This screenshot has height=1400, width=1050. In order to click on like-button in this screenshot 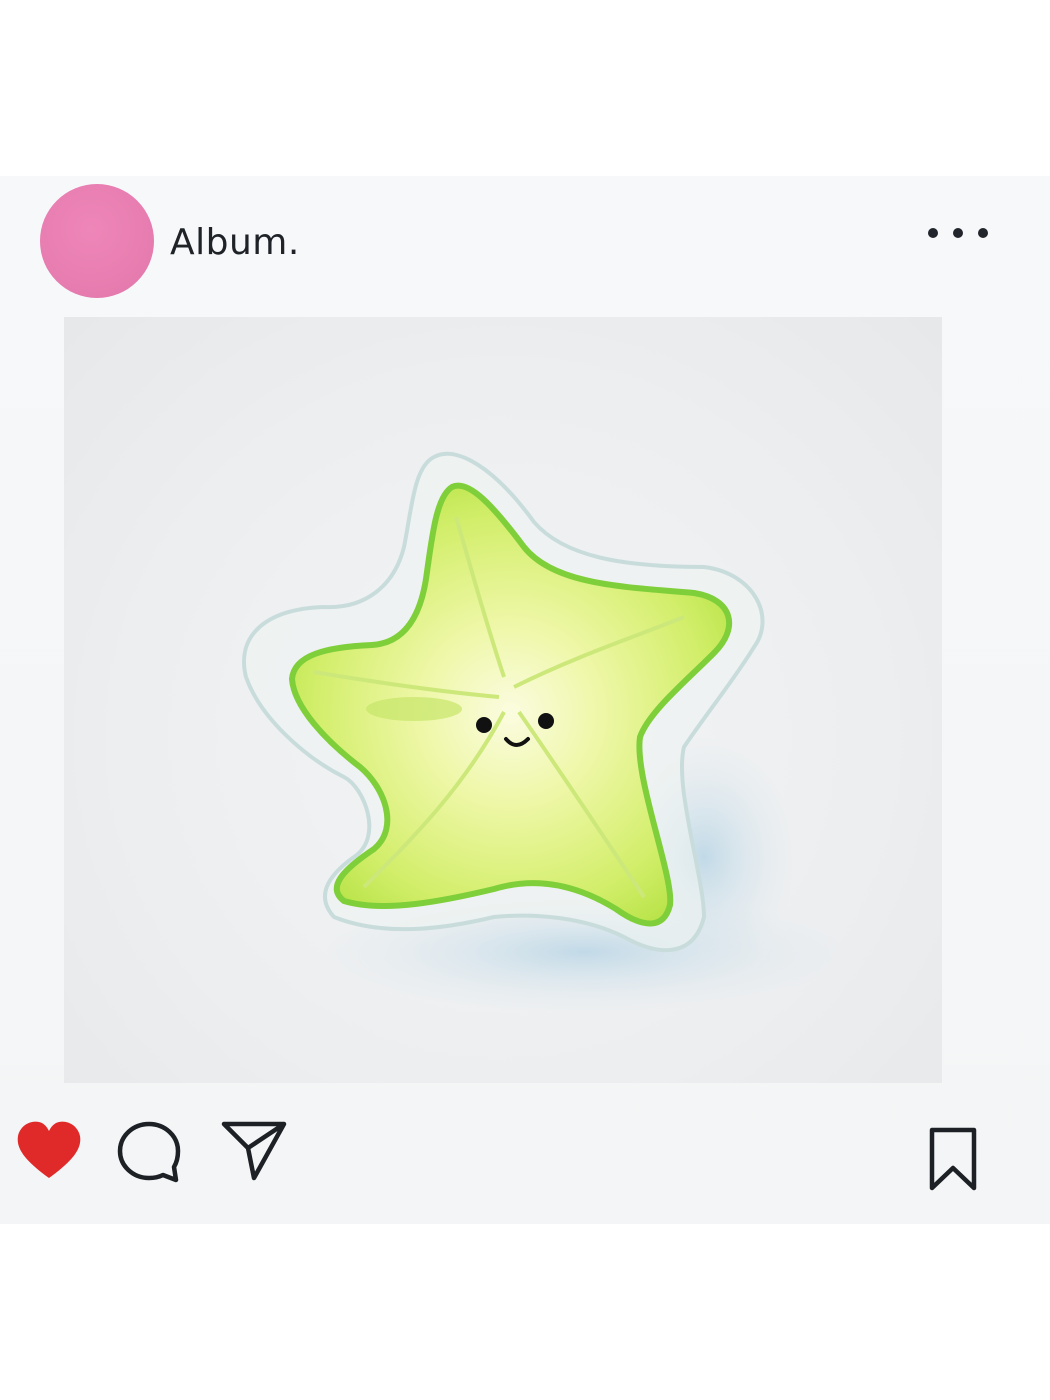, I will do `click(49, 1153)`.